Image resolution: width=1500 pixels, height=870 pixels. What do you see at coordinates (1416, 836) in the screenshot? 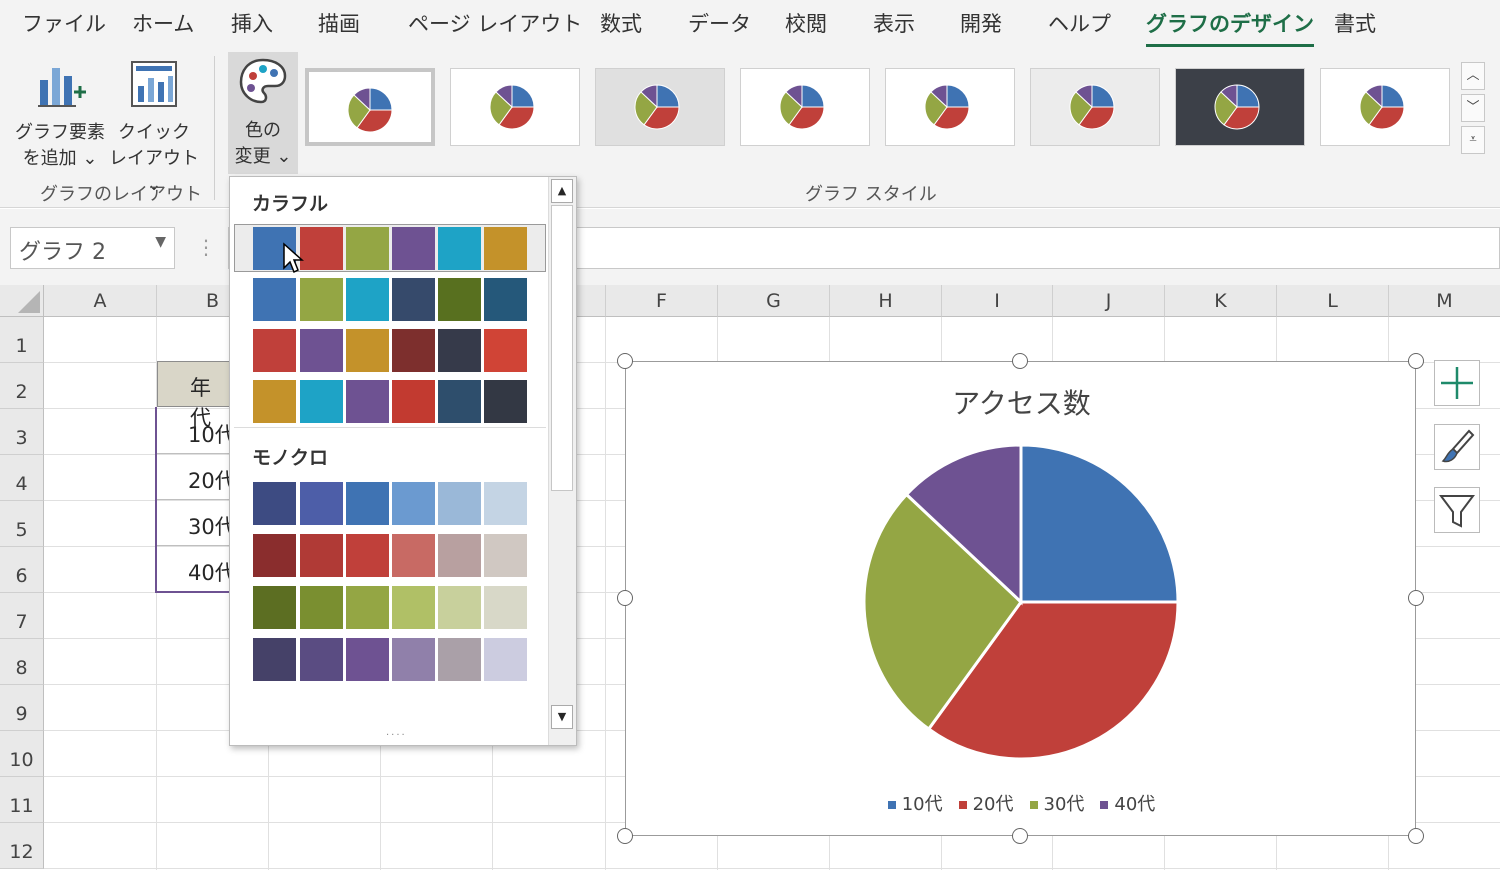
I see `resize-handle-bottom-right` at bounding box center [1416, 836].